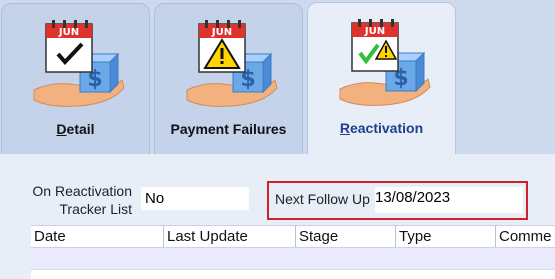  I want to click on reactivation-tracker-field: No, so click(195, 198).